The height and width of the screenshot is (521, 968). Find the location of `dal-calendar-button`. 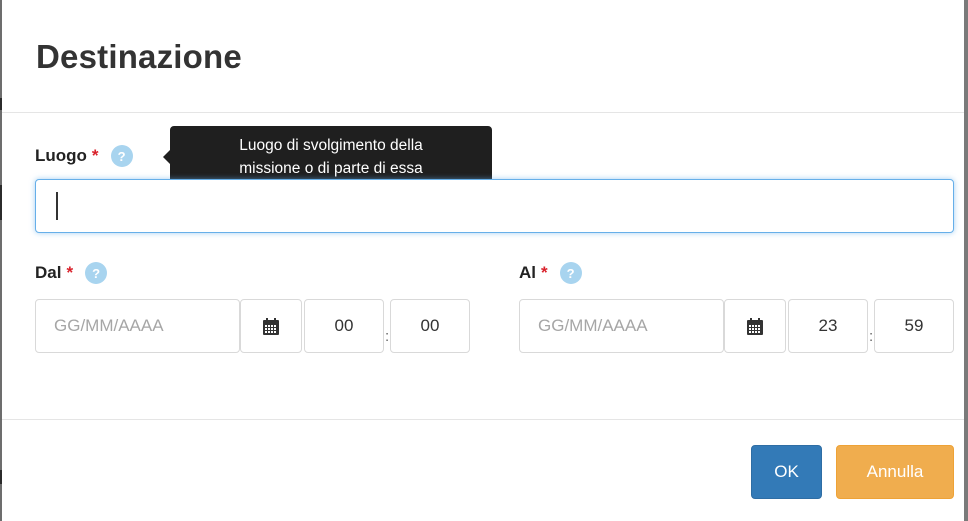

dal-calendar-button is located at coordinates (271, 326).